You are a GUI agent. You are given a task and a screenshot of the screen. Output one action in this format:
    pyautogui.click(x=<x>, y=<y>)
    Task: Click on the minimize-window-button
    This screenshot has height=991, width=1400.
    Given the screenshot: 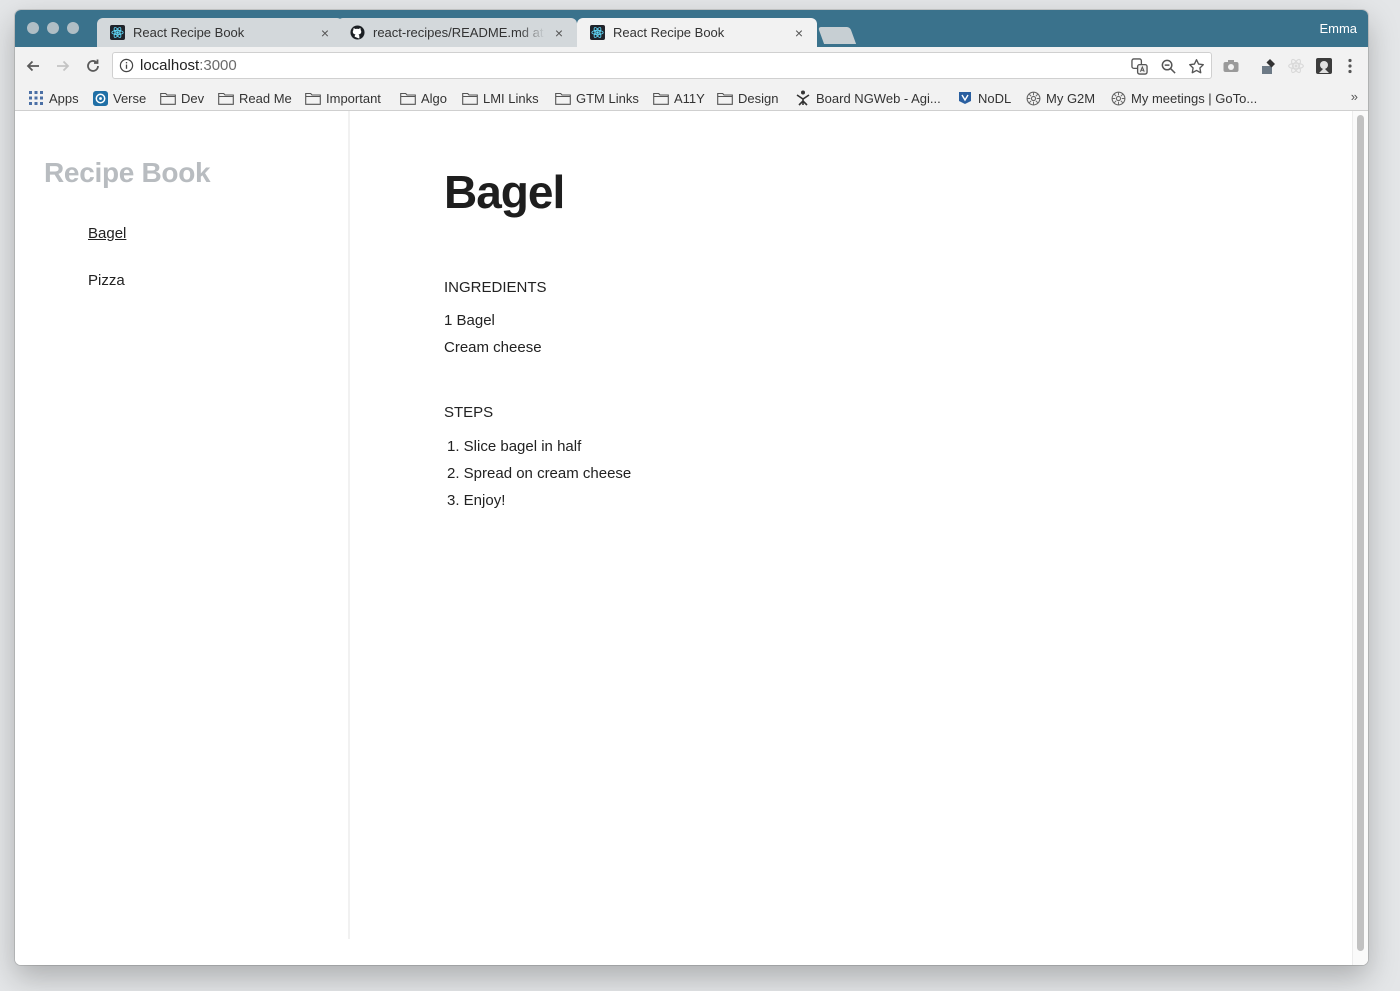 What is the action you would take?
    pyautogui.click(x=53, y=28)
    